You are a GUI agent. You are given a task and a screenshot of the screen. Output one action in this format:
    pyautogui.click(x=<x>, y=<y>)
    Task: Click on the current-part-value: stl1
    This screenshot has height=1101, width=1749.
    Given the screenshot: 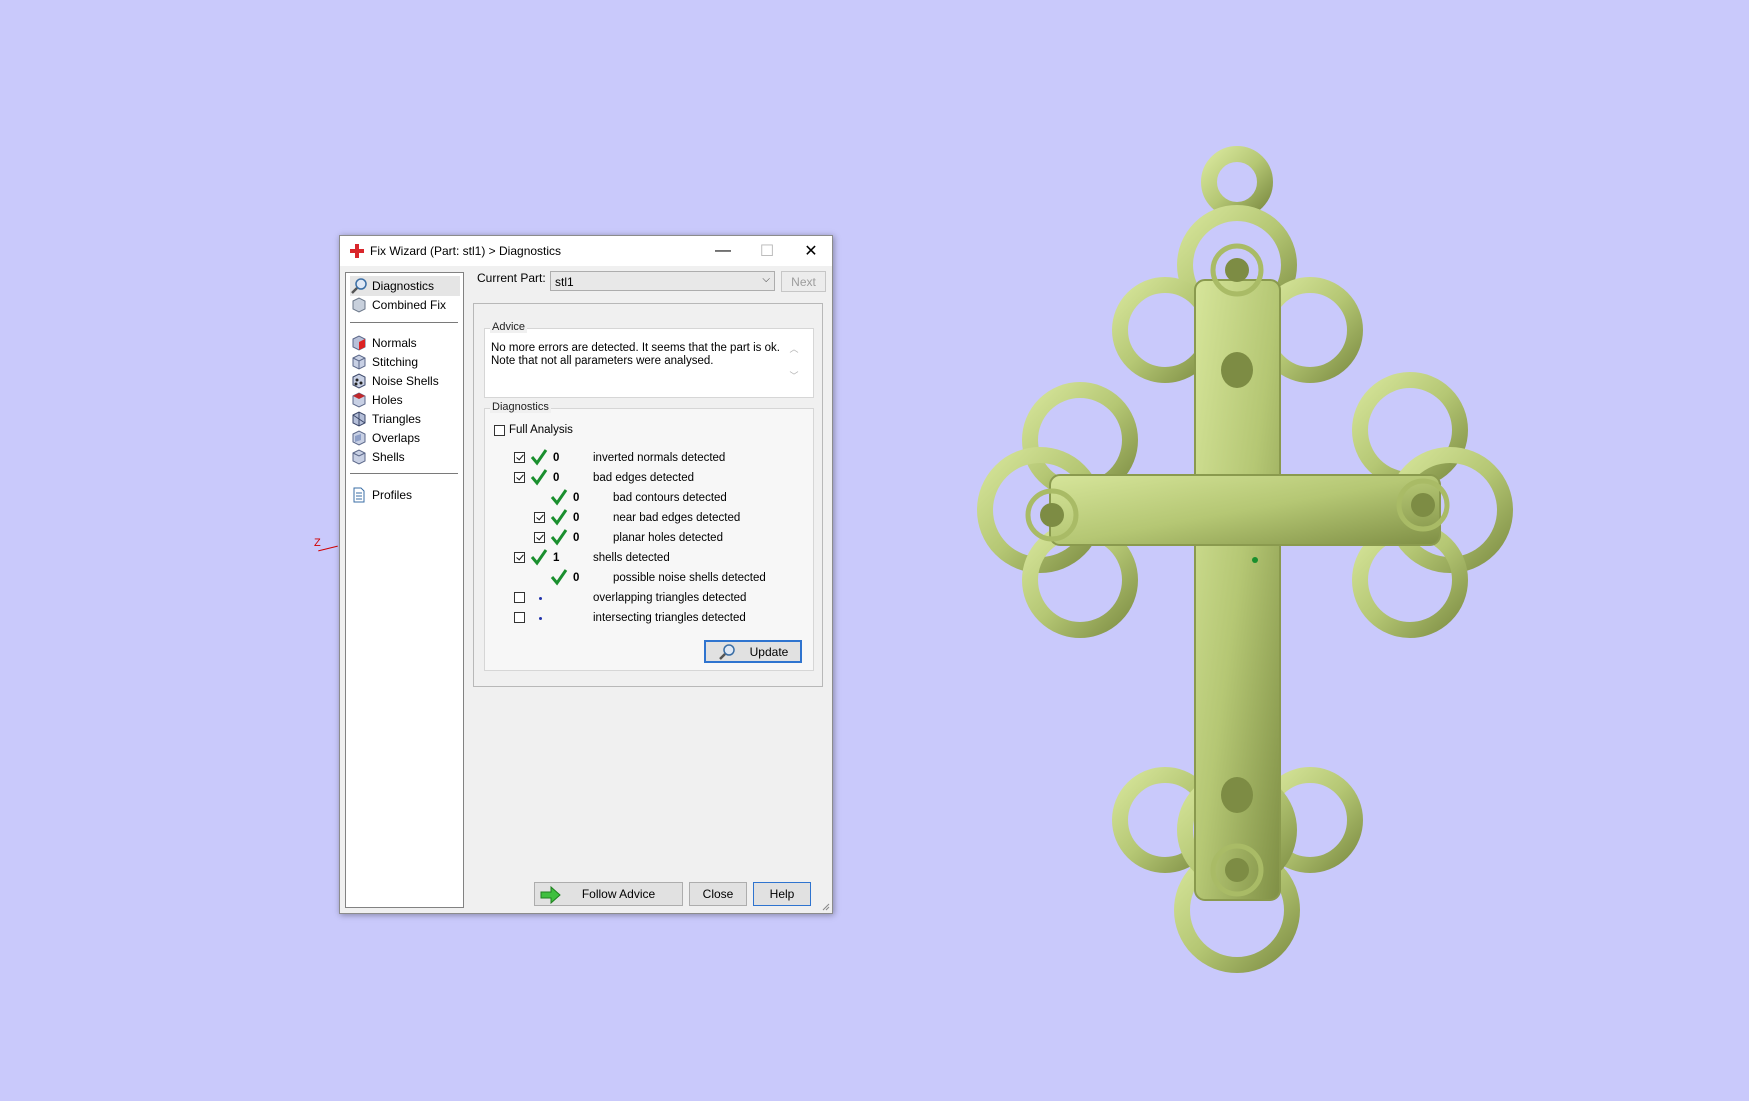 What is the action you would take?
    pyautogui.click(x=564, y=282)
    